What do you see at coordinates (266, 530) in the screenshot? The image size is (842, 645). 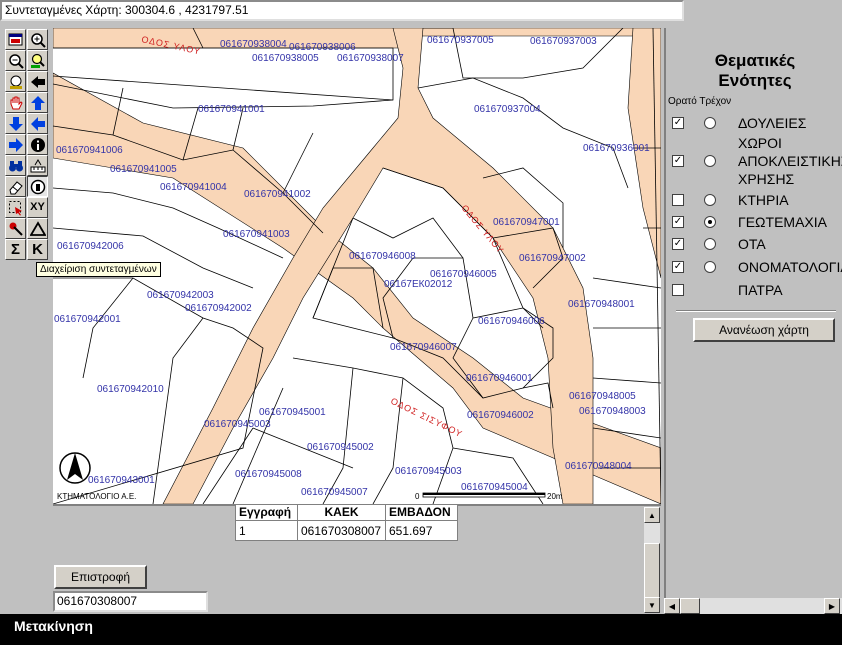 I see `cell-record: 1` at bounding box center [266, 530].